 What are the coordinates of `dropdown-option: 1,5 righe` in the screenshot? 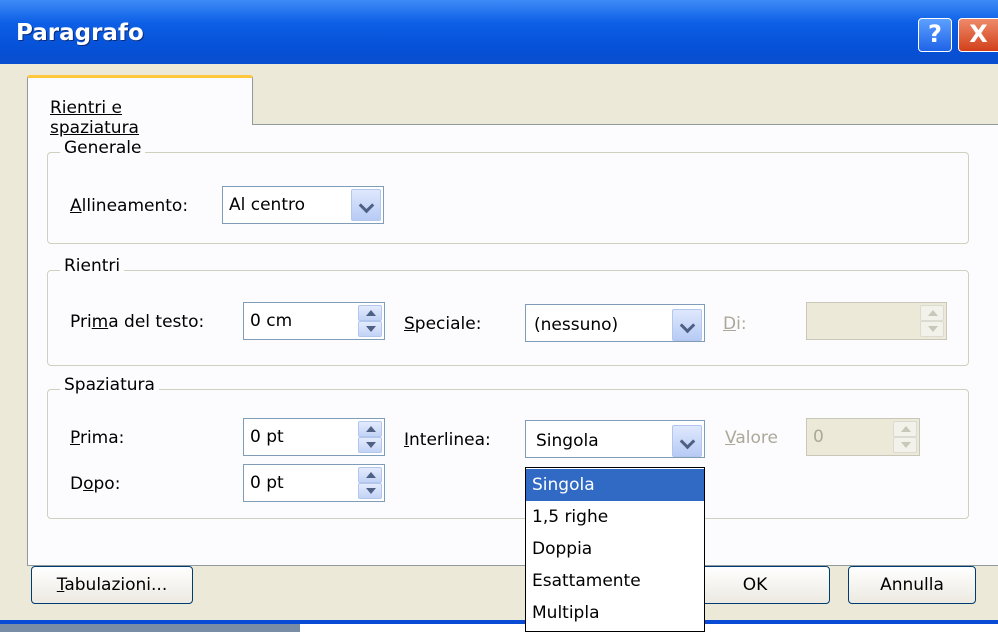 It's located at (615, 517).